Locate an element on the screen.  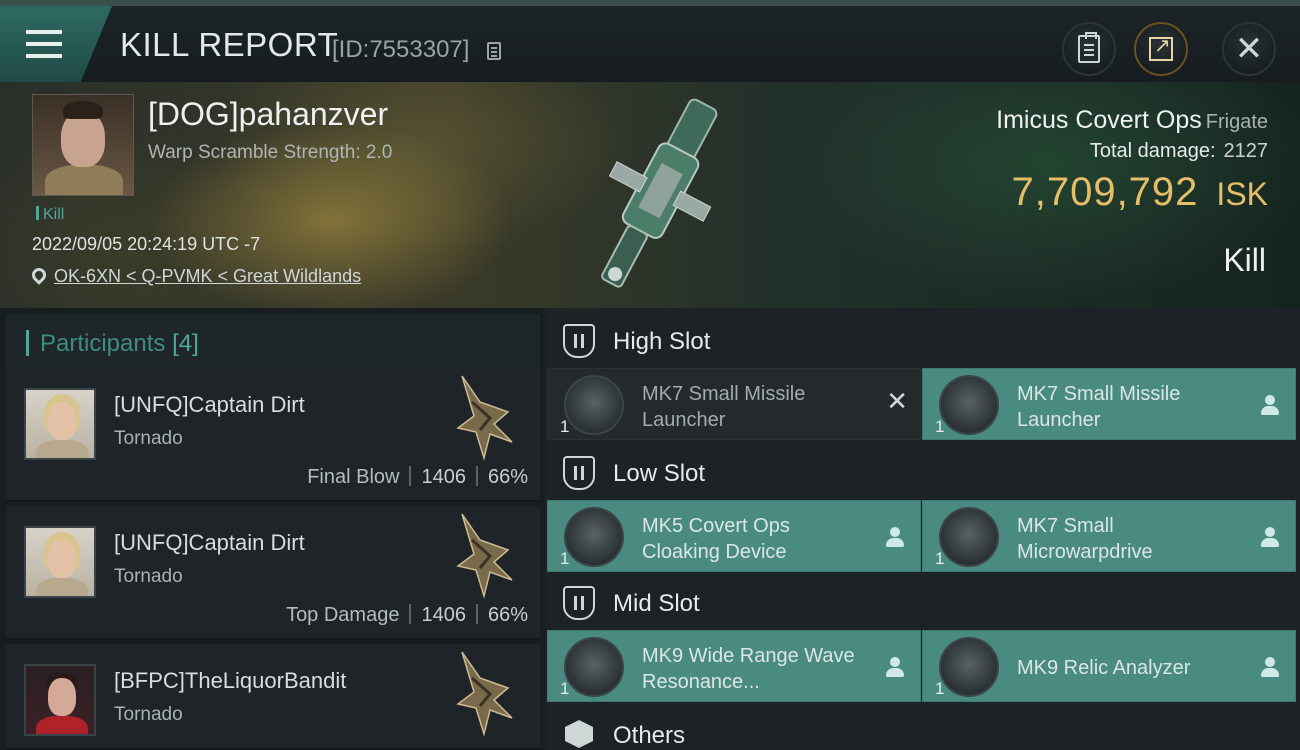
share-button is located at coordinates (1161, 49).